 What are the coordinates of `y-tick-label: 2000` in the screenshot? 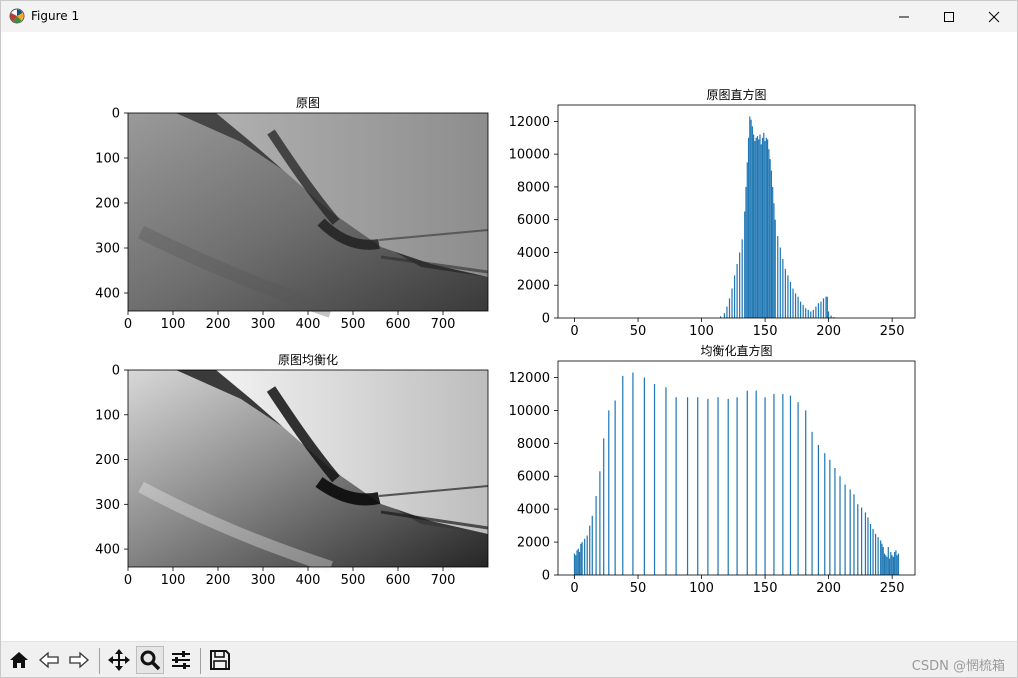 It's located at (533, 543).